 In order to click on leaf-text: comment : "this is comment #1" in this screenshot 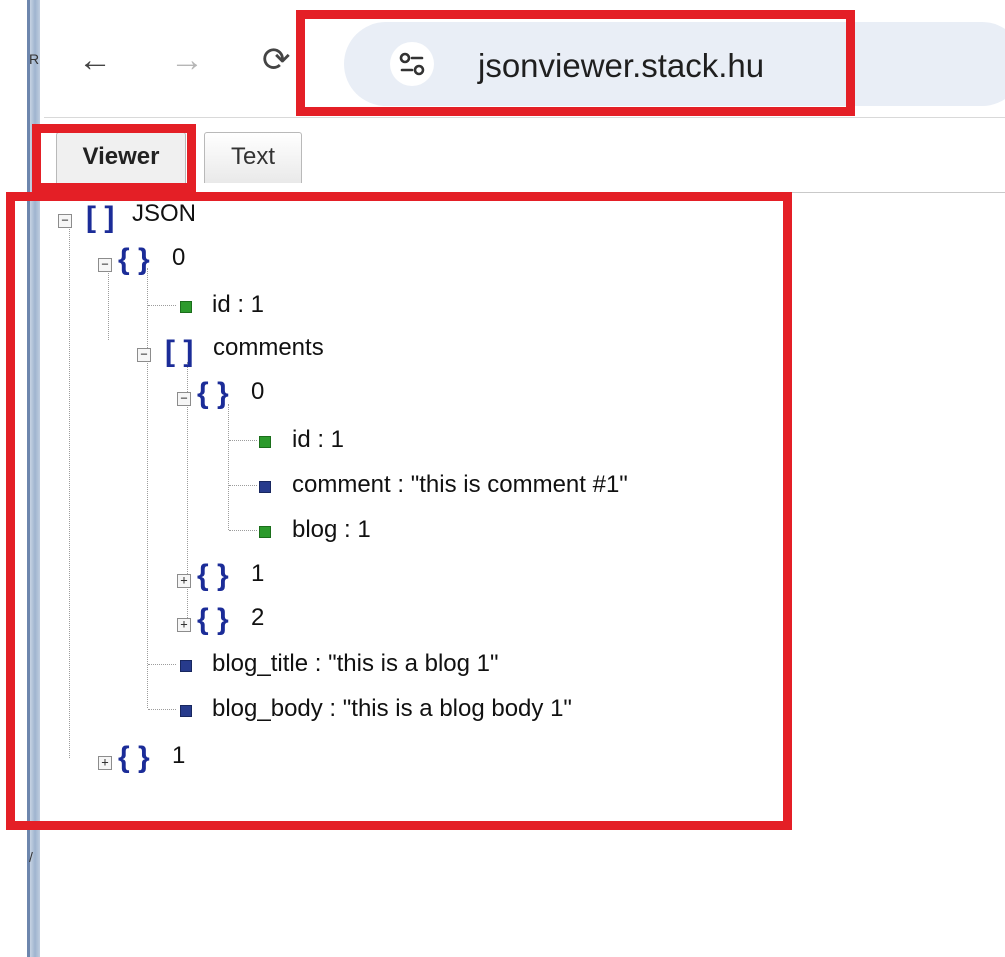, I will do `click(460, 484)`.